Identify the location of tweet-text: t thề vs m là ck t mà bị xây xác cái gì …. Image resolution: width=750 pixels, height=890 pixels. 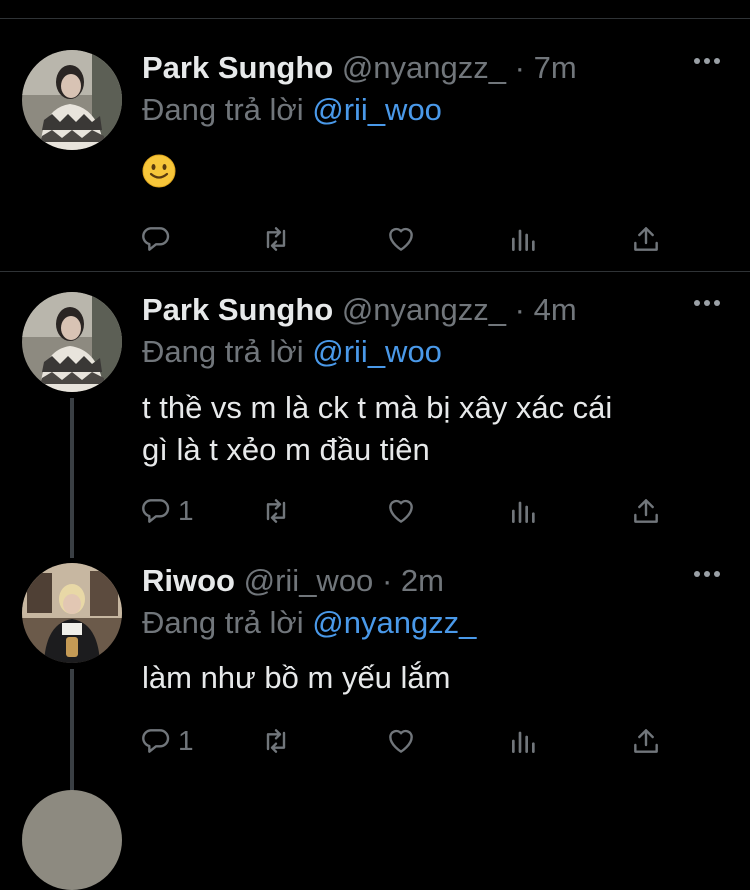
(377, 429).